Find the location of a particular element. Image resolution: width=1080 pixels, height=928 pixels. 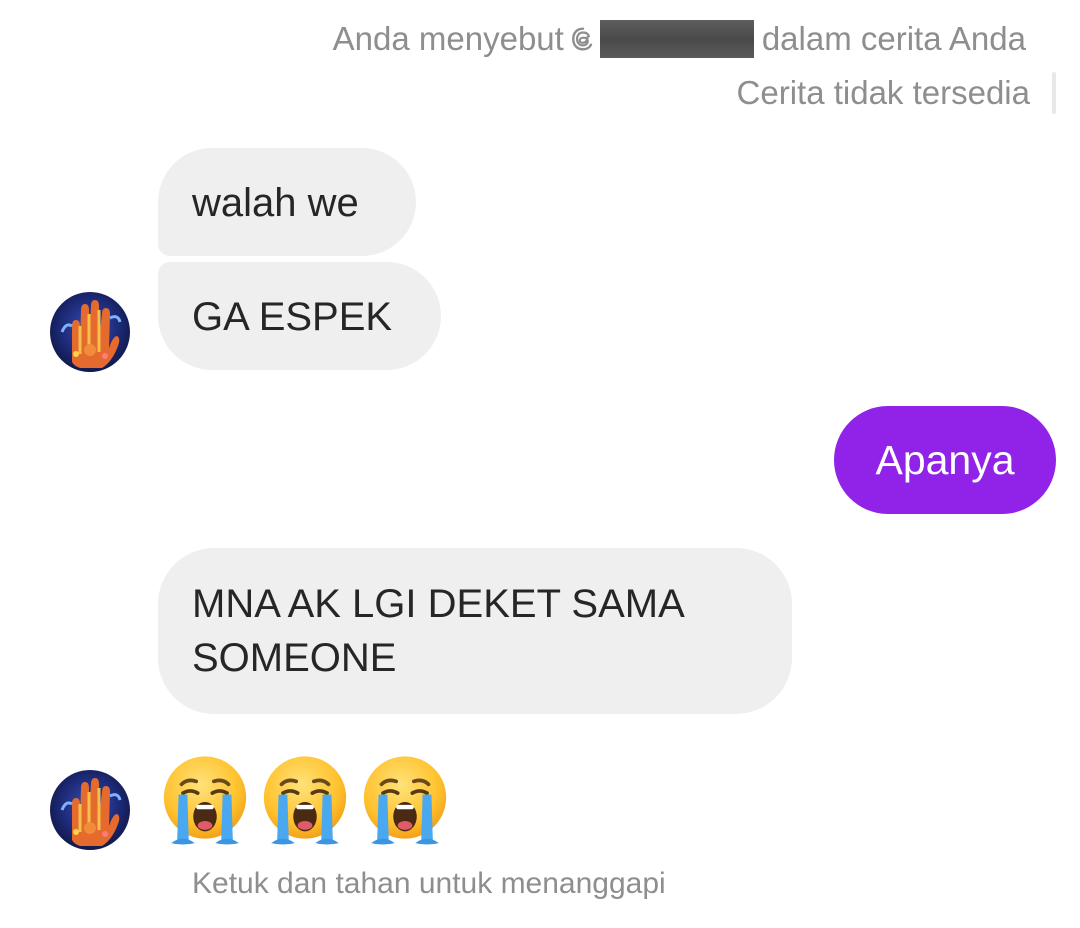

story-mention-suffix: dalam cerita Anda is located at coordinates (893, 38).